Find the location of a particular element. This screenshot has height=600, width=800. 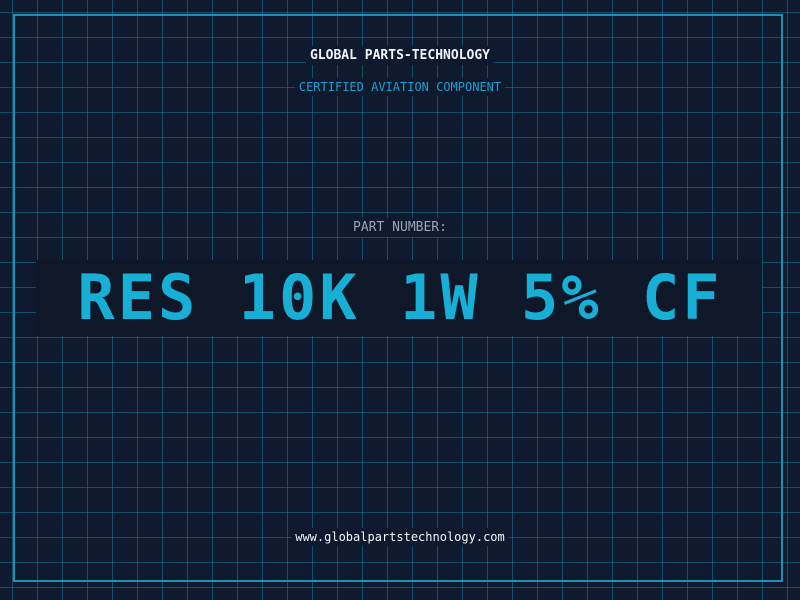

website-url-text: www.globalpartstechnology.com is located at coordinates (400, 537).